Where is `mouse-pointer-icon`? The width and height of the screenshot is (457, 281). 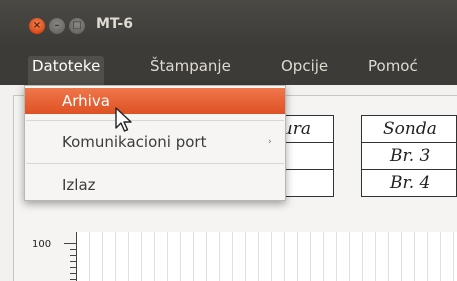 mouse-pointer-icon is located at coordinates (123, 119).